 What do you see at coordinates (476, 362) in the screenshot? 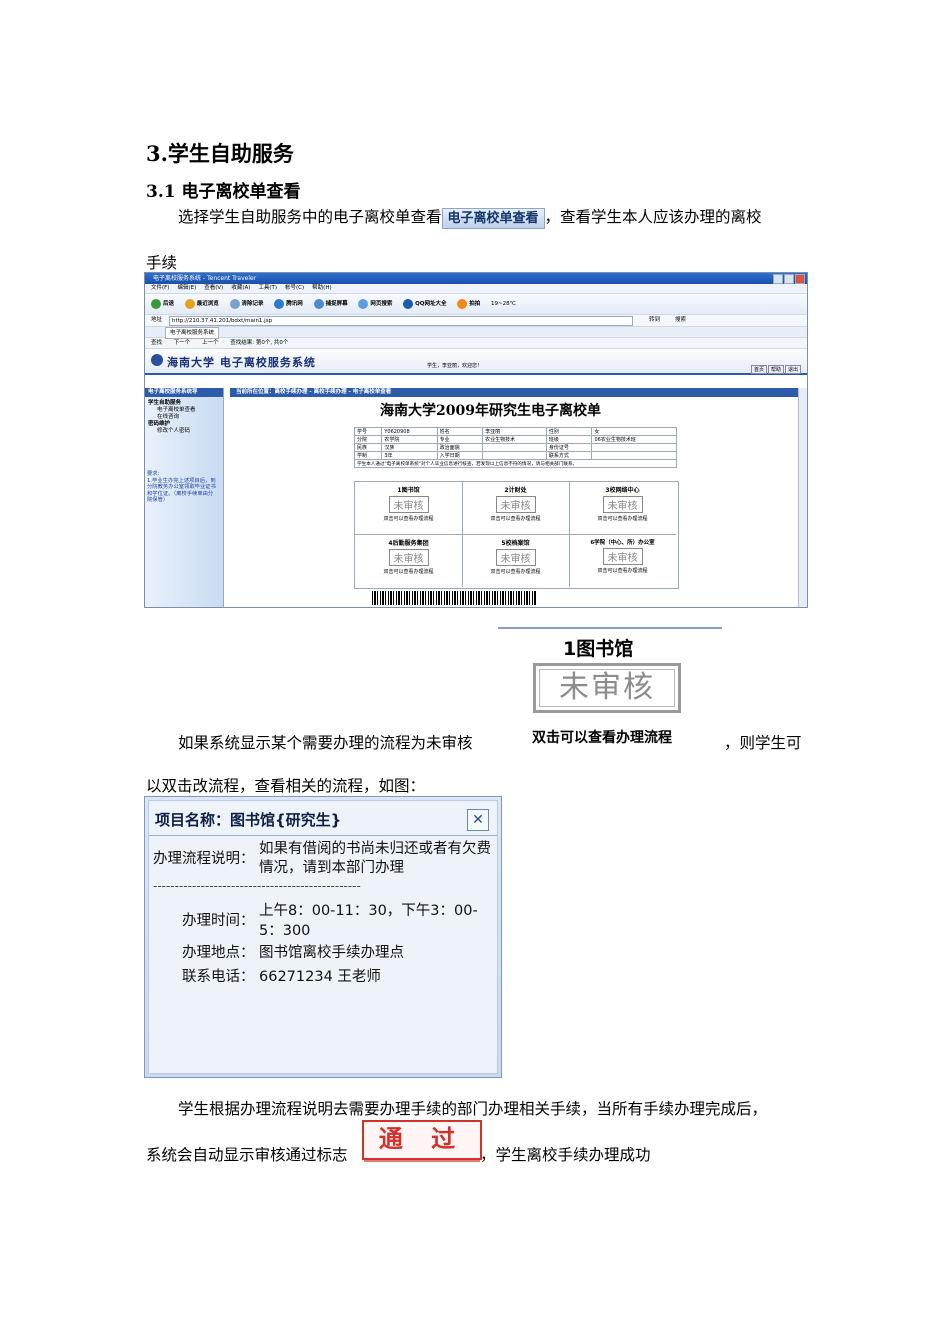
I see `site-header: 海南大学 电子离校服务系统 学生，李亚丽，欢迎您！ 首页 帮助 退出` at bounding box center [476, 362].